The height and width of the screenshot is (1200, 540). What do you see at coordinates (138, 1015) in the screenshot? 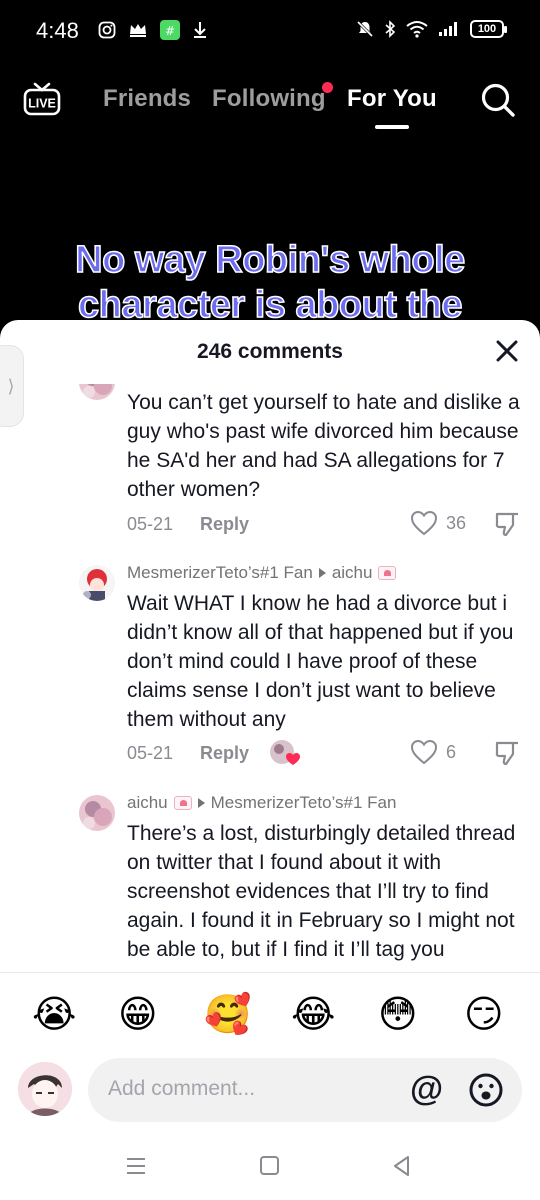
I see `emoji-button: 😁` at bounding box center [138, 1015].